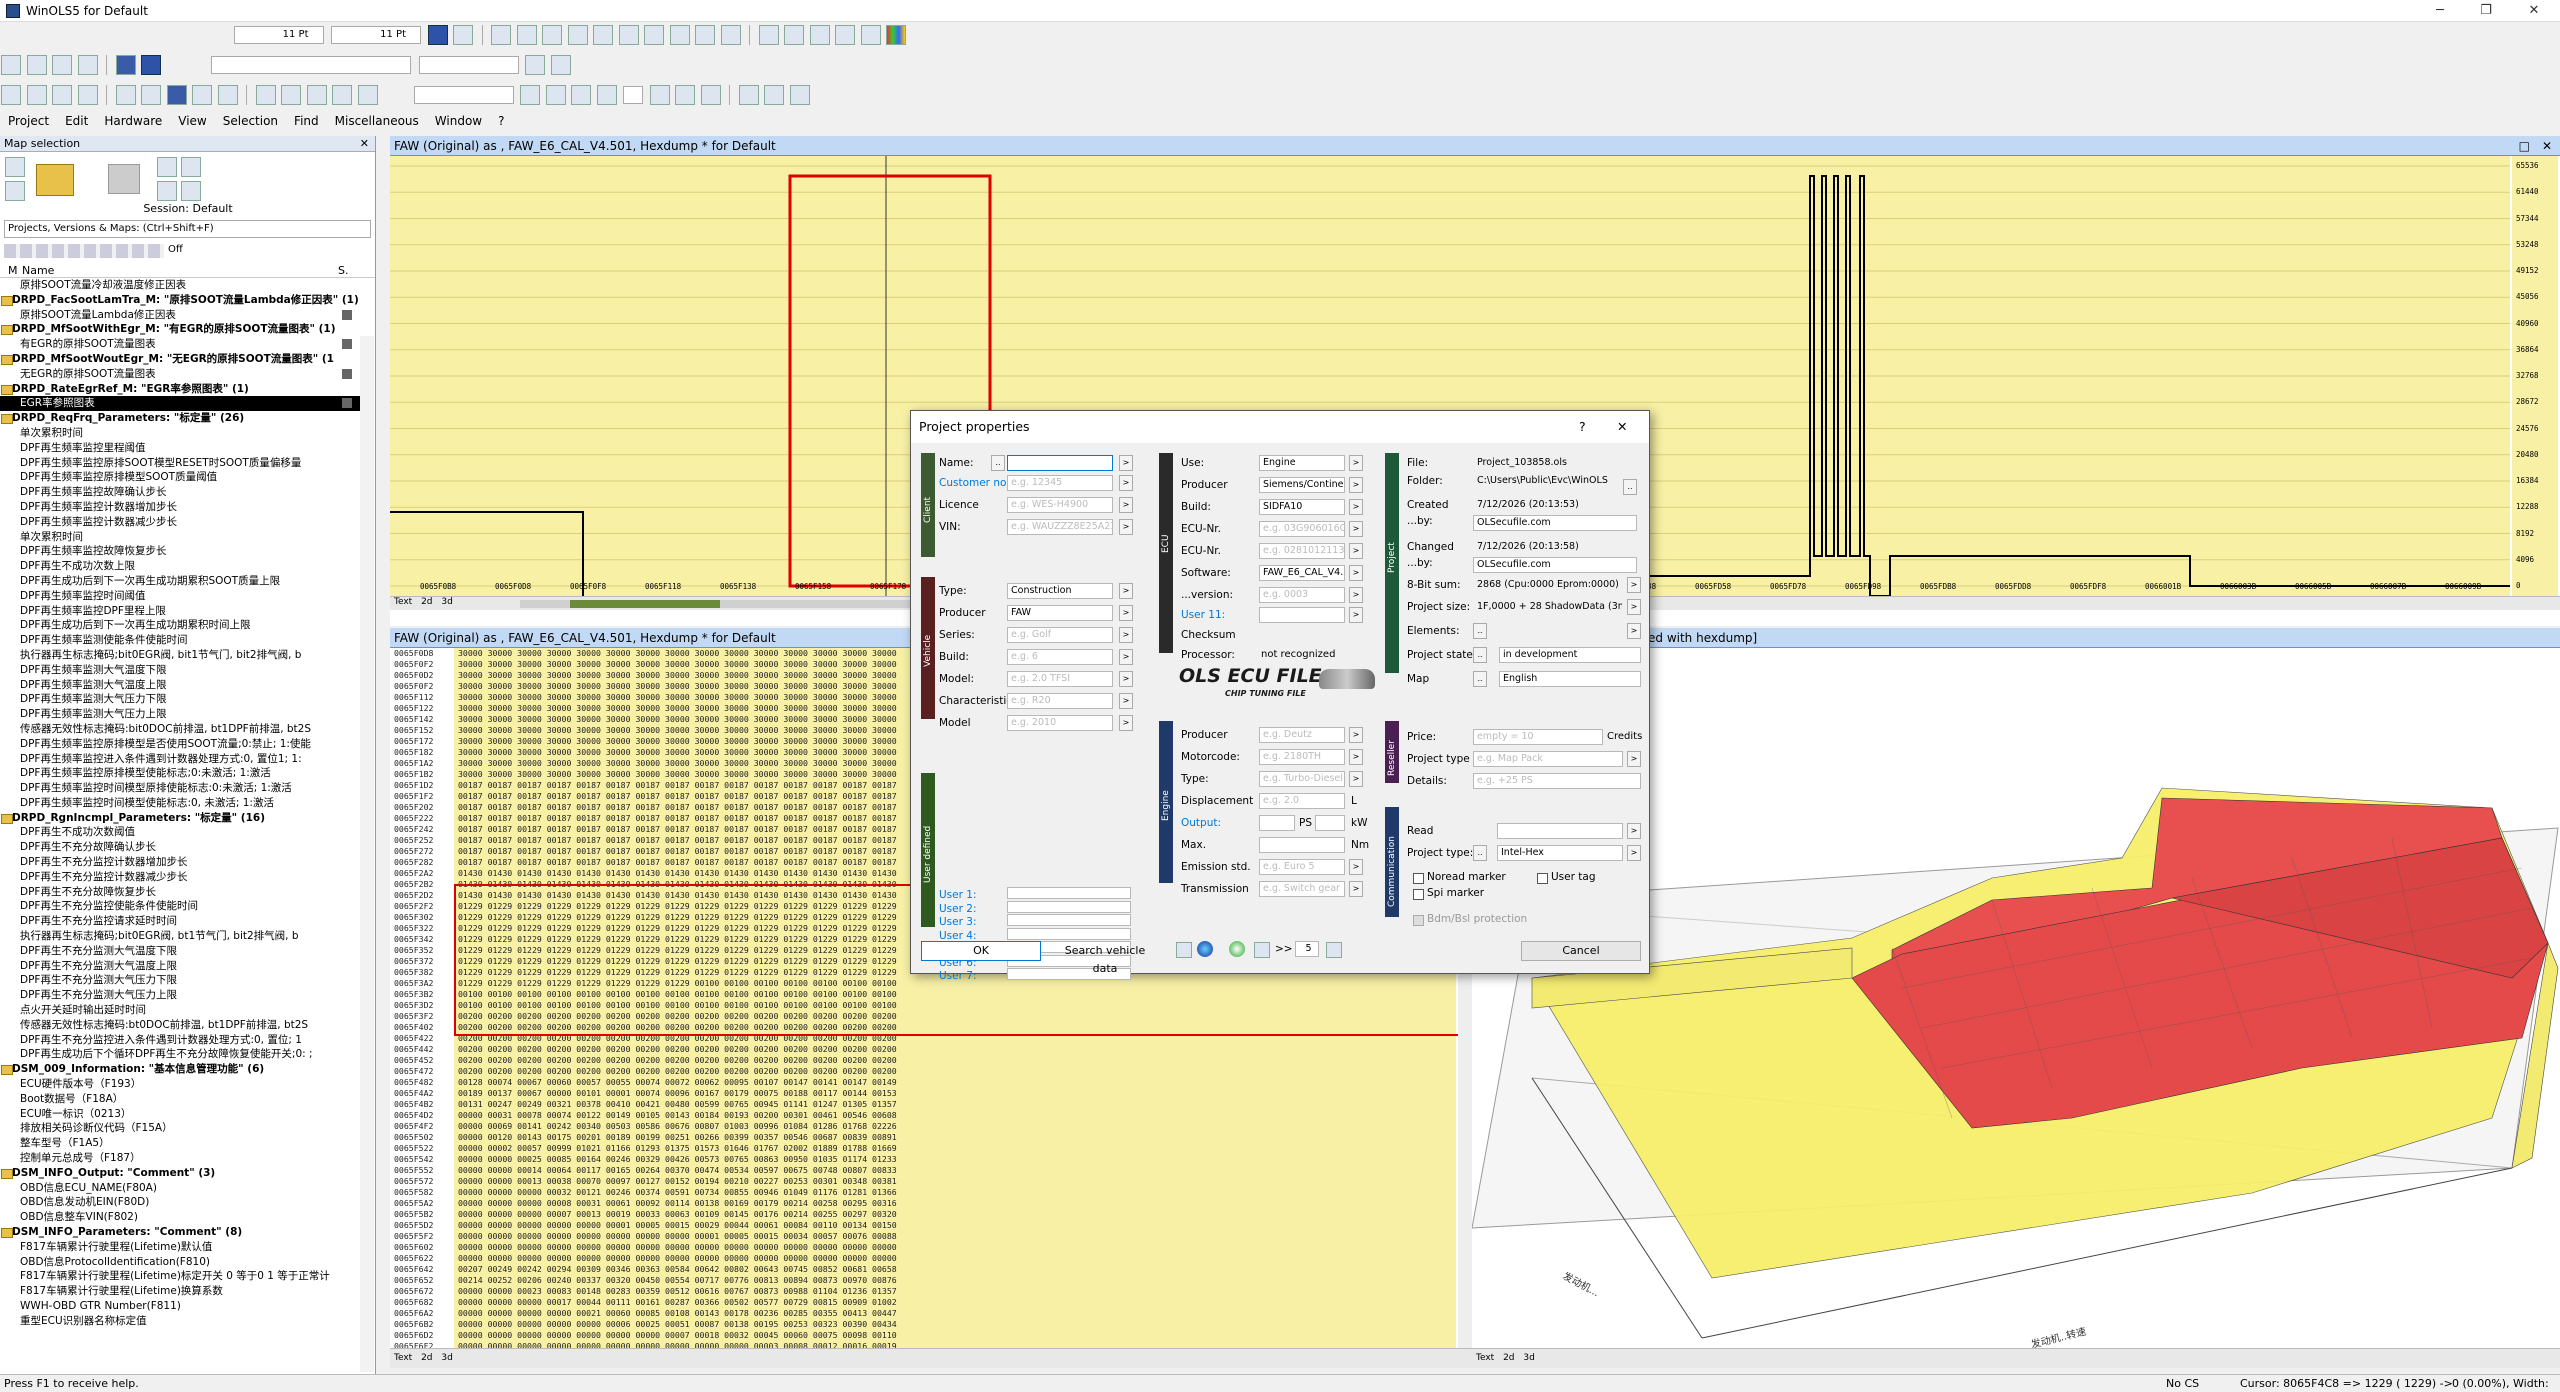 The image size is (2560, 1392). What do you see at coordinates (180, 788) in the screenshot?
I see `tree-item: DPF再生频率监控时间模型原排使能标志:0:未激活; 1:激活` at bounding box center [180, 788].